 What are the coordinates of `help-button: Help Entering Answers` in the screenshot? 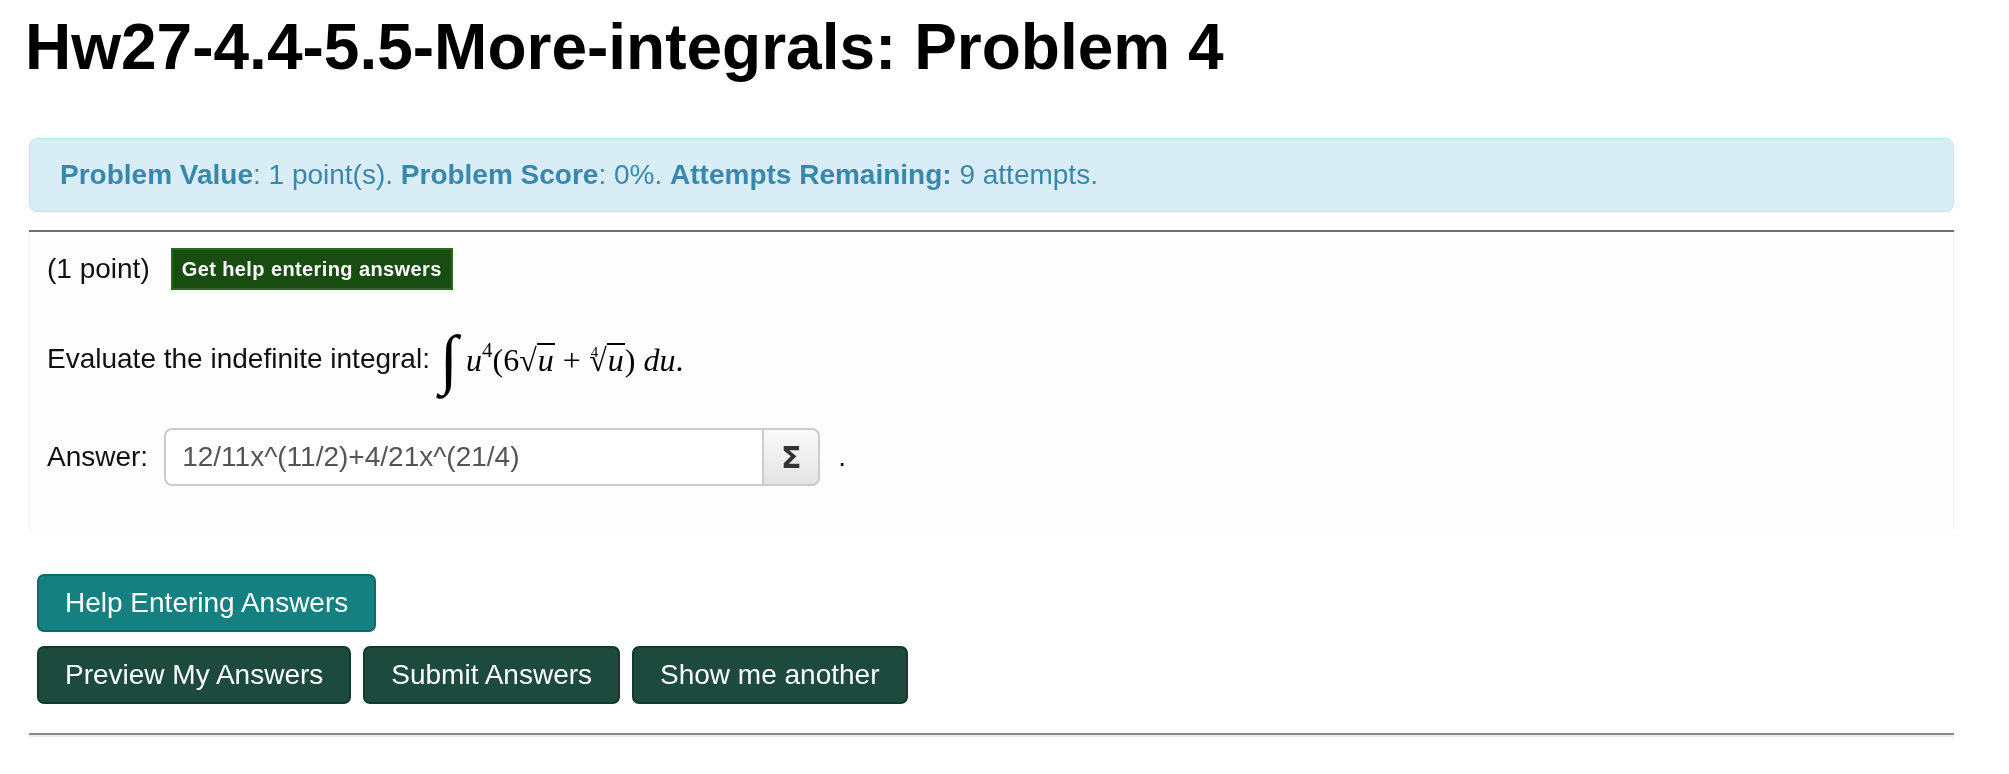 It's located at (207, 603).